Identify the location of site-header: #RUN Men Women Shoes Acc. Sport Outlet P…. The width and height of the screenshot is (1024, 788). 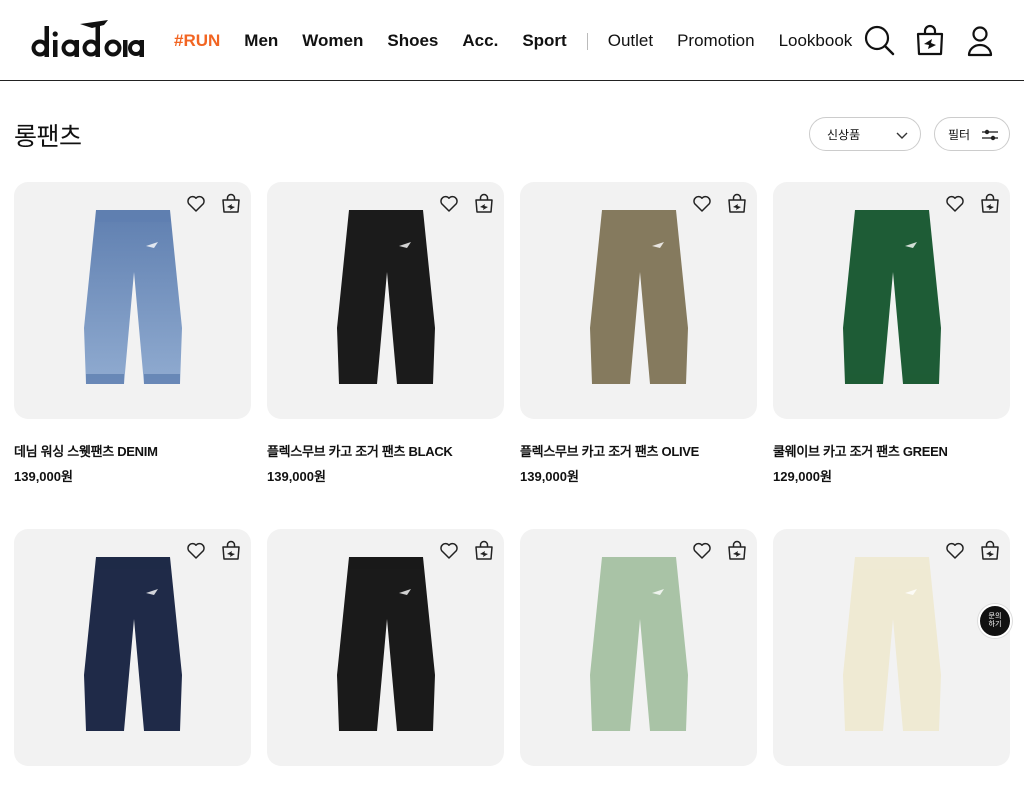
(512, 40).